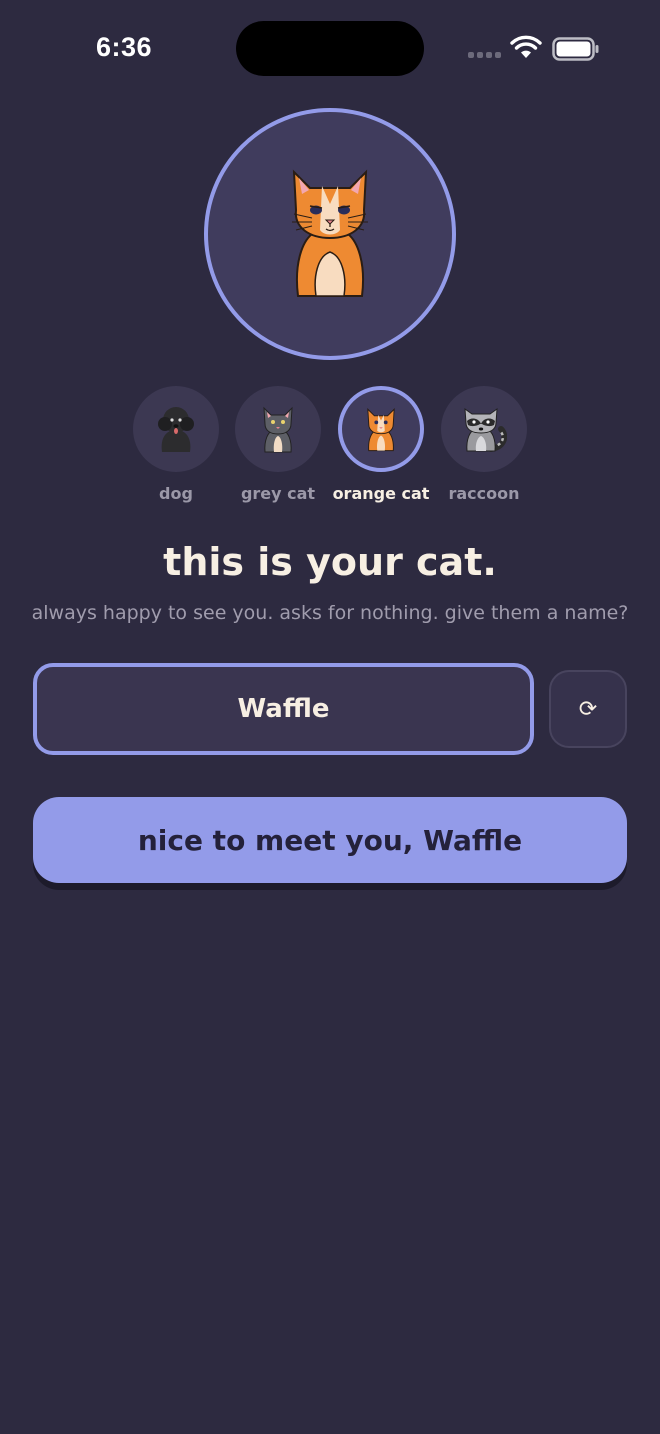  Describe the element at coordinates (278, 429) in the screenshot. I see `grey-cat-icon` at that location.